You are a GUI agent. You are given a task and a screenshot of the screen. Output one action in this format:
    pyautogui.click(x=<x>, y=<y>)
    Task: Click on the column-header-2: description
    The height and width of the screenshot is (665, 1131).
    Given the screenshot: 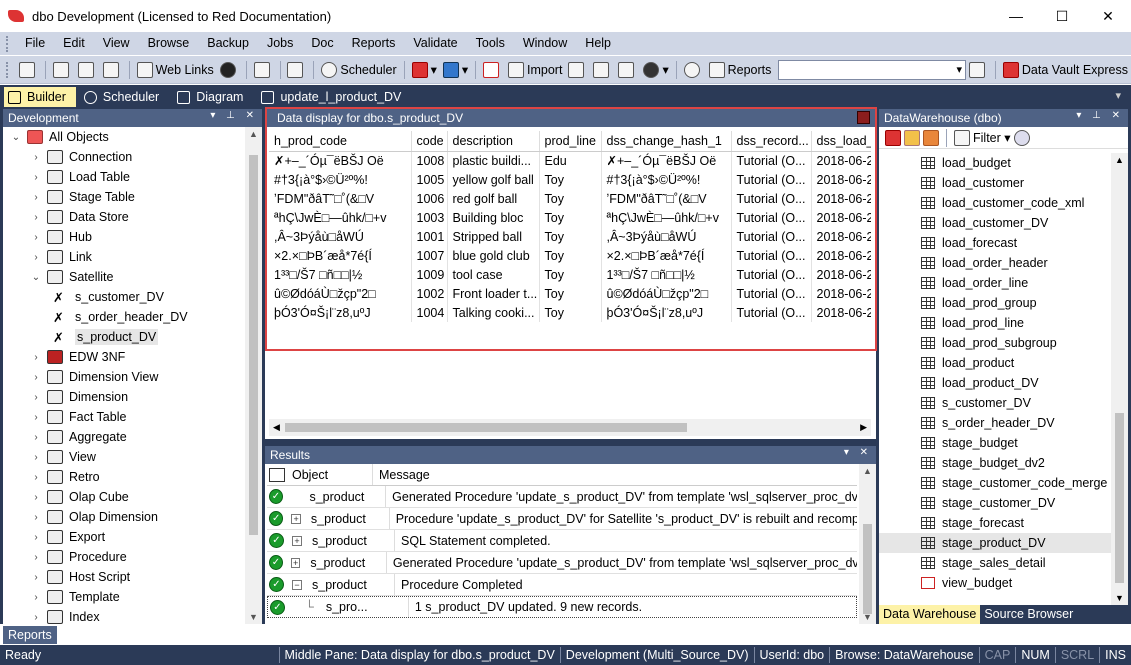 What is the action you would take?
    pyautogui.click(x=493, y=141)
    